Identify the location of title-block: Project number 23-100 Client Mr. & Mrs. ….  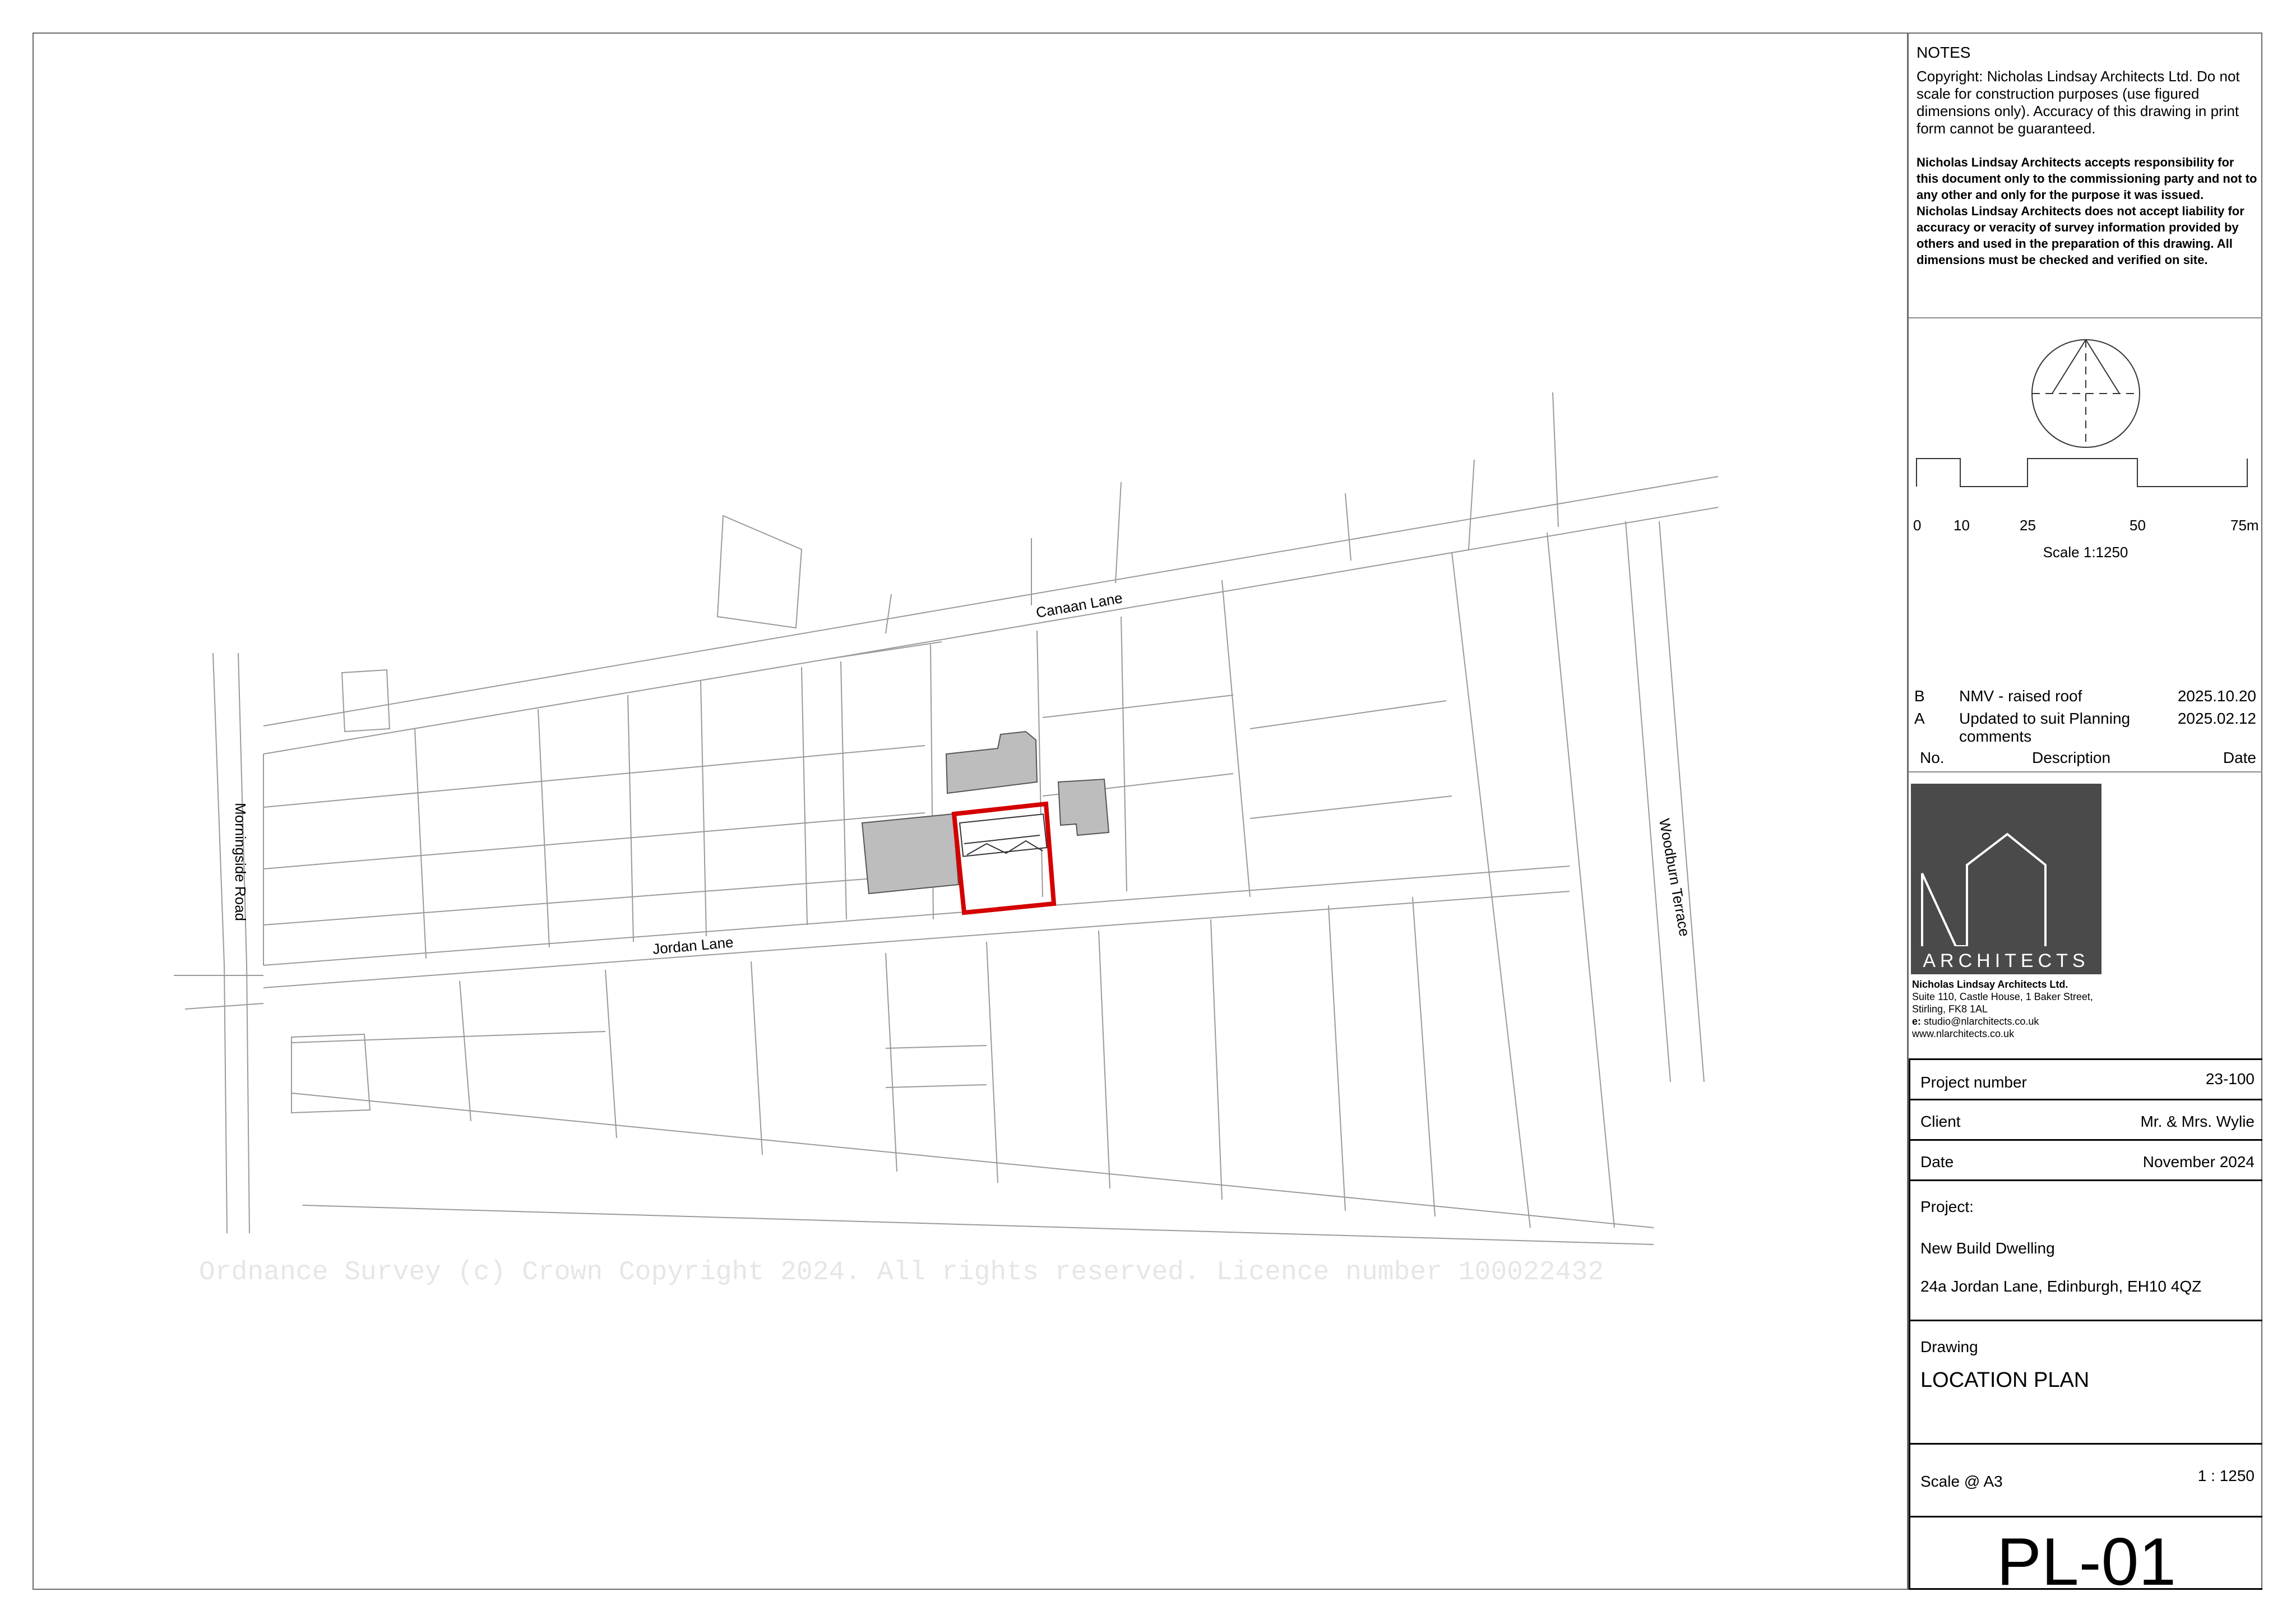
(2085, 1329).